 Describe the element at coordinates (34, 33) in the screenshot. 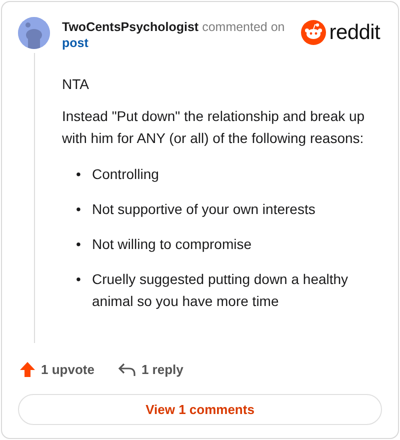

I see `avatar-icon` at that location.